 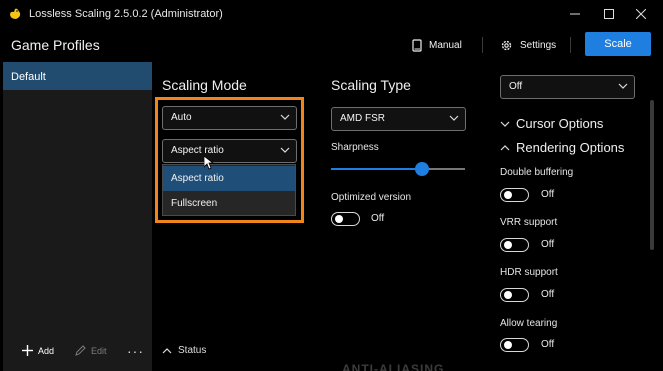 I want to click on maximize-button, so click(x=609, y=14).